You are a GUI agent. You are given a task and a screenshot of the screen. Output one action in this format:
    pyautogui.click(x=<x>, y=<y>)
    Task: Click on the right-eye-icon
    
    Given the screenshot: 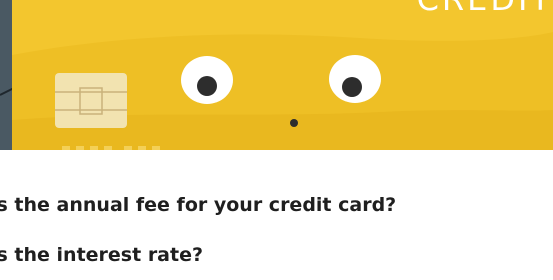 What is the action you would take?
    pyautogui.click(x=355, y=79)
    